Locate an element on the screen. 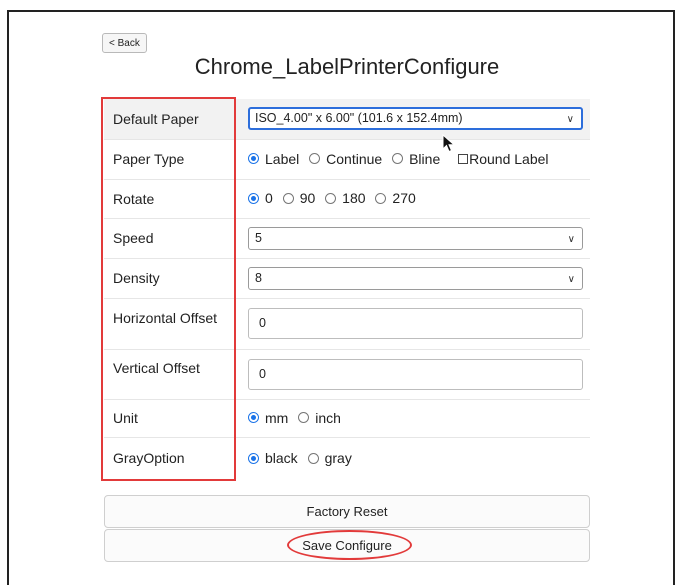 The width and height of the screenshot is (682, 585). rotate-180-radio: 180 is located at coordinates (345, 198).